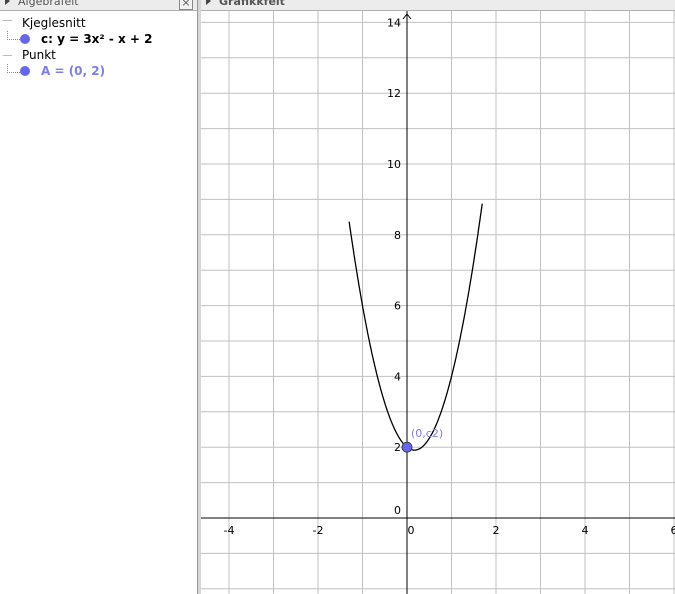 The height and width of the screenshot is (594, 675). I want to click on algebra-view-header: Algebrafelt, so click(98, 5).